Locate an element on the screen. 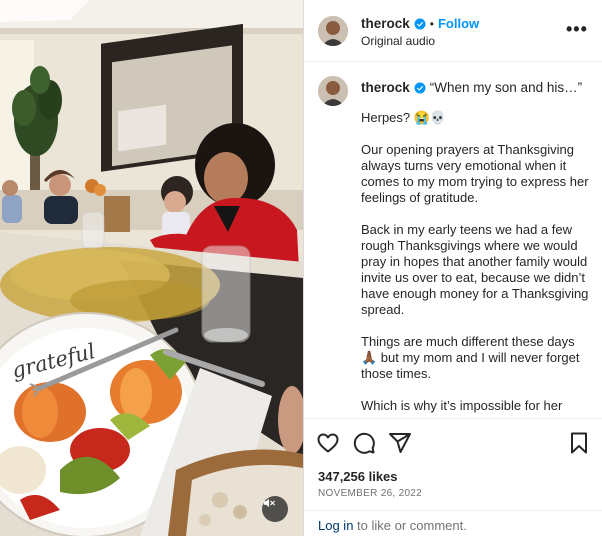 The image size is (602, 536). header-user-row: therock • Follow is located at coordinates (420, 23).